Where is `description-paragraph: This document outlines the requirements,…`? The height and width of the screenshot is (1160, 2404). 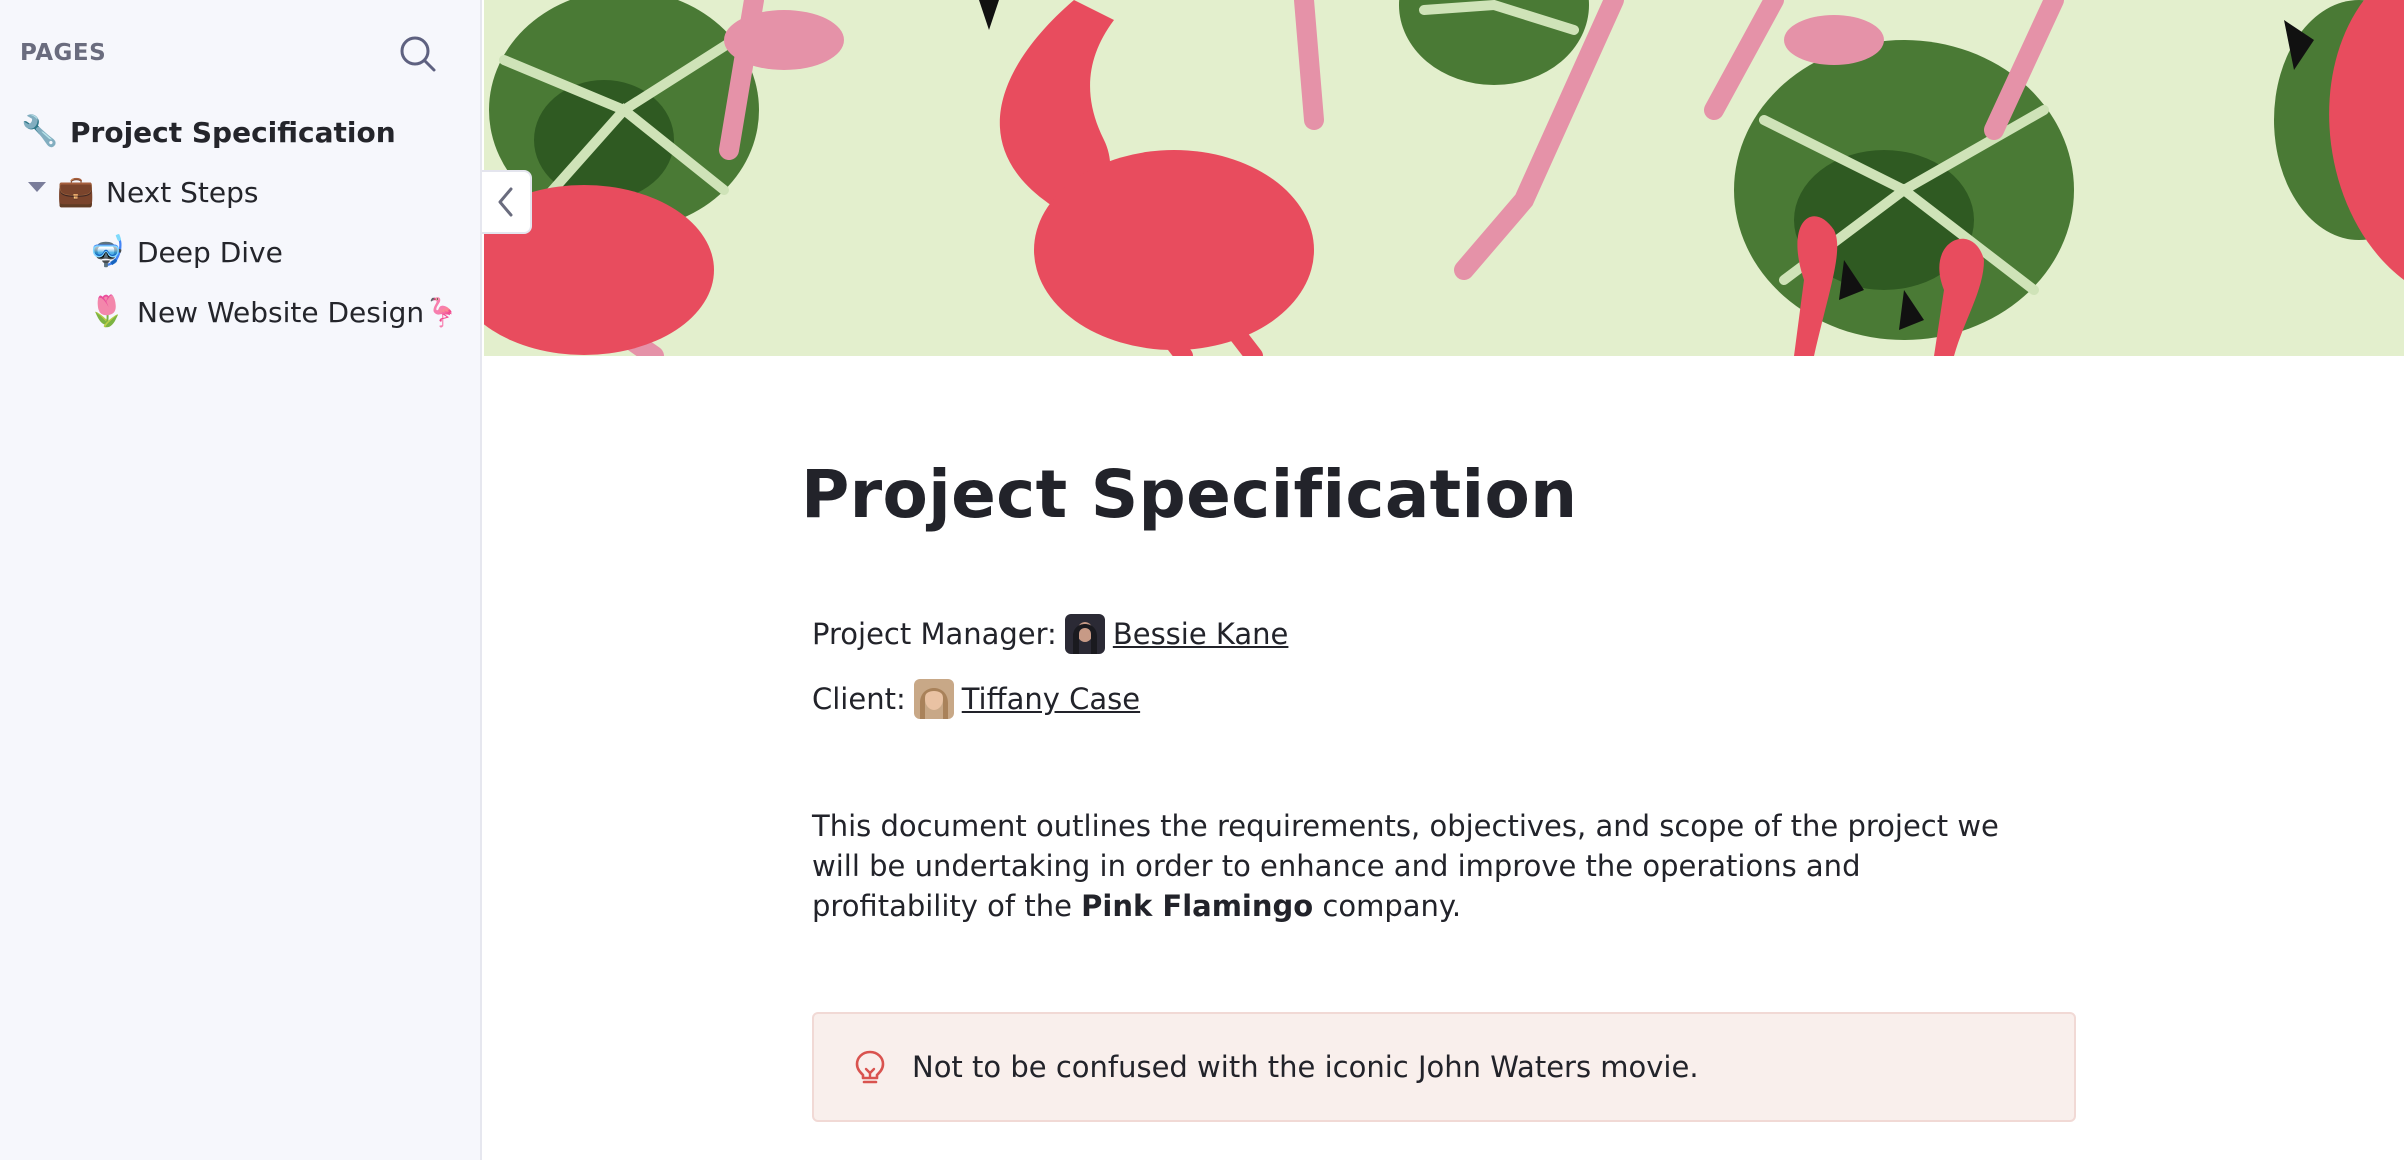
description-paragraph: This document outlines the requirements,… is located at coordinates (1417, 866).